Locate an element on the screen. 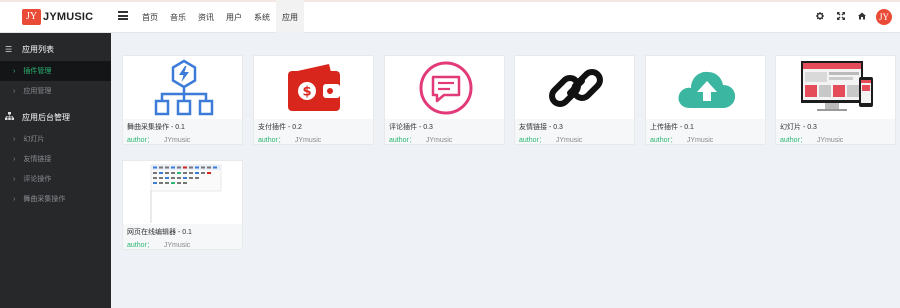 The width and height of the screenshot is (900, 308). nav-news: 资讯 is located at coordinates (206, 16).